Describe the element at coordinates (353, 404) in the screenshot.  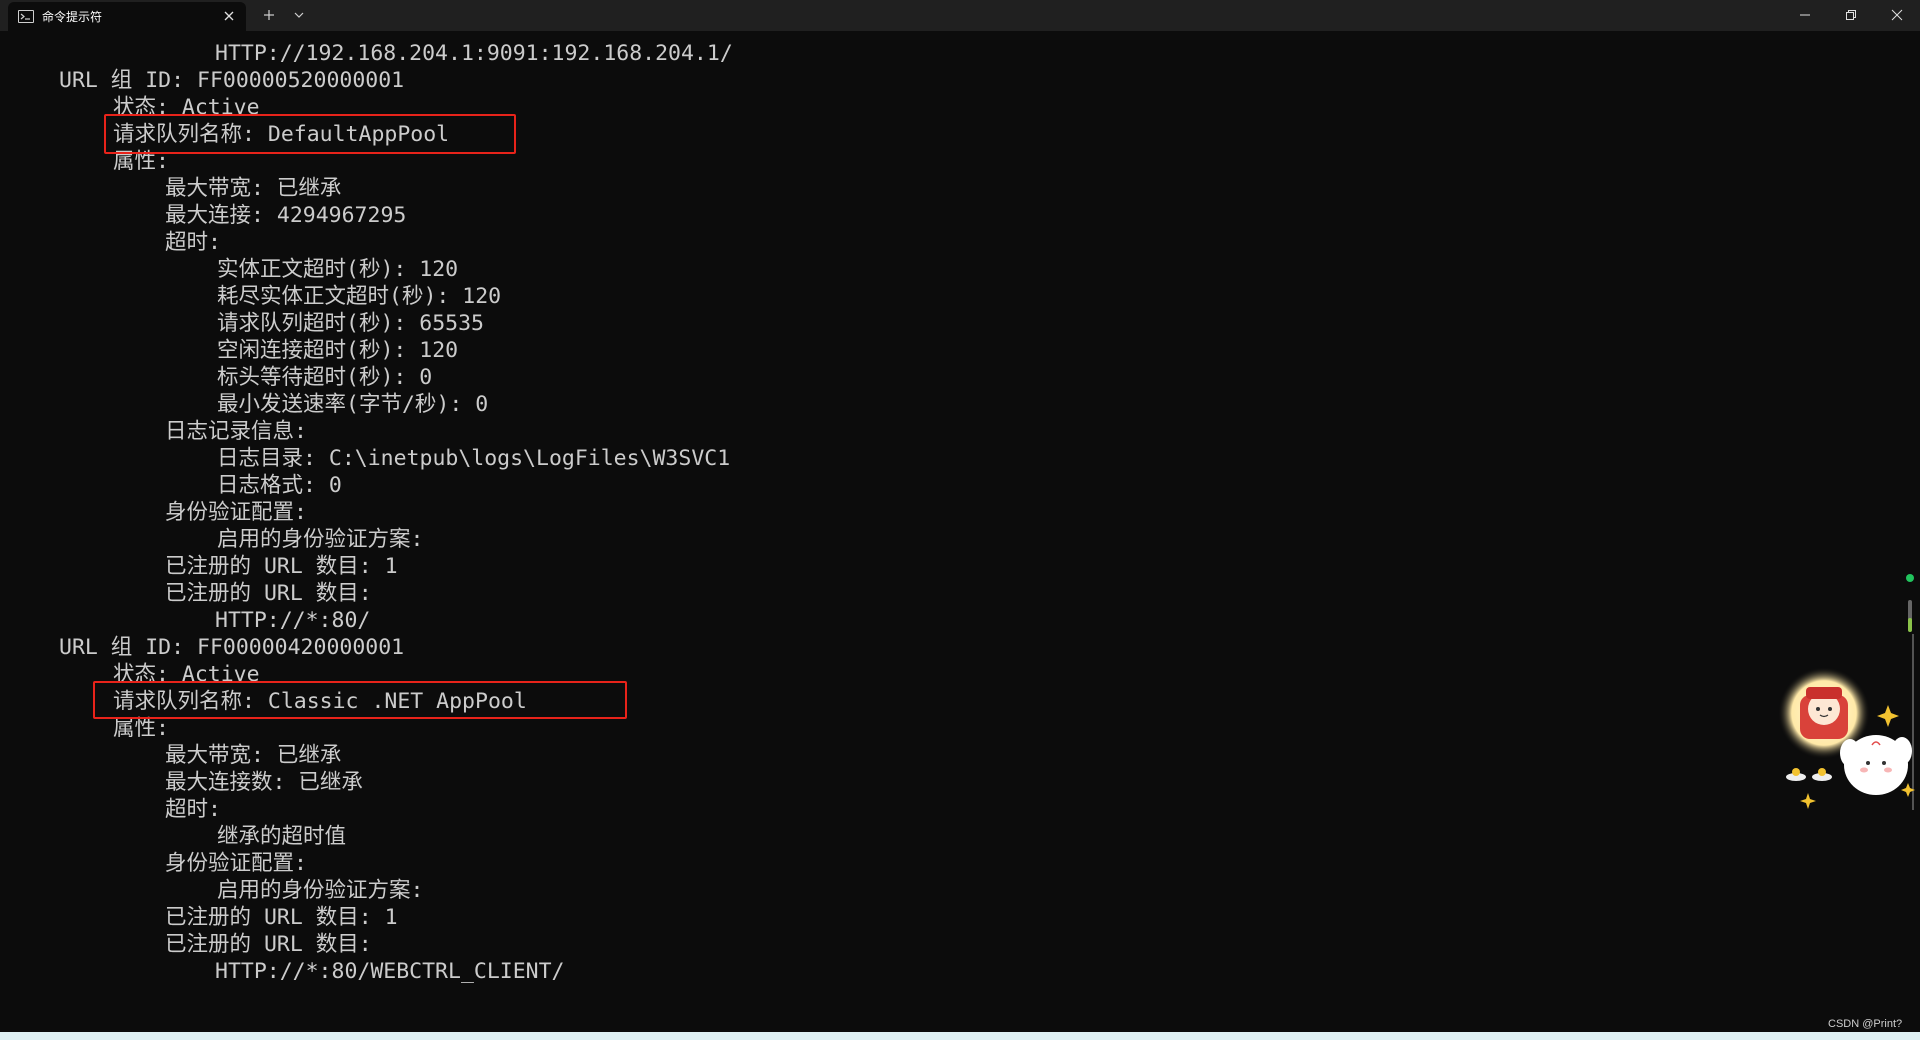
I see `terminal-line: 最小发送速率(字节/秒): 0` at that location.